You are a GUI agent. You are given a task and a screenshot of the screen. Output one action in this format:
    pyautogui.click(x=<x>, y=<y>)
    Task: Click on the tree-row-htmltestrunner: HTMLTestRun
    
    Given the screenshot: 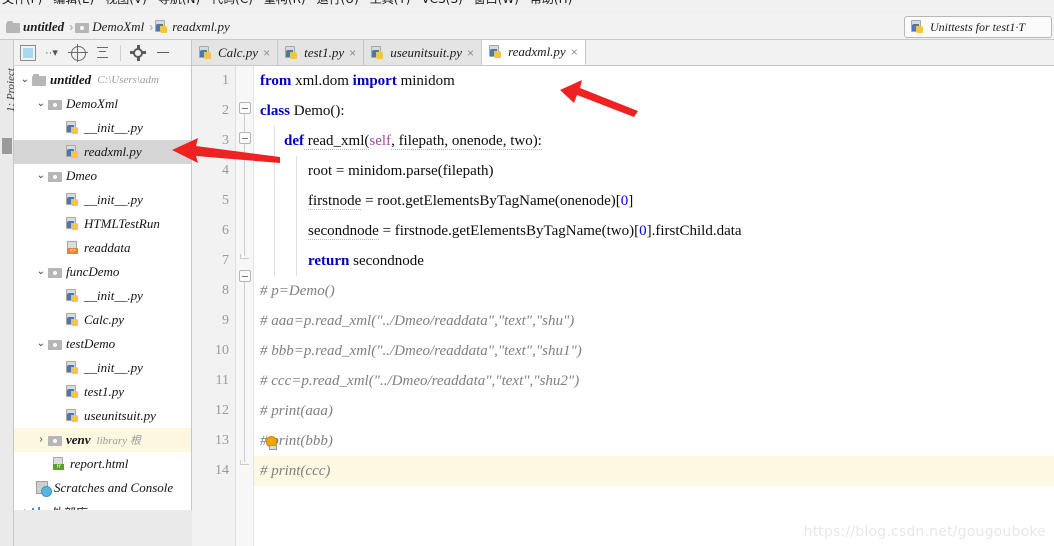 What is the action you would take?
    pyautogui.click(x=102, y=224)
    